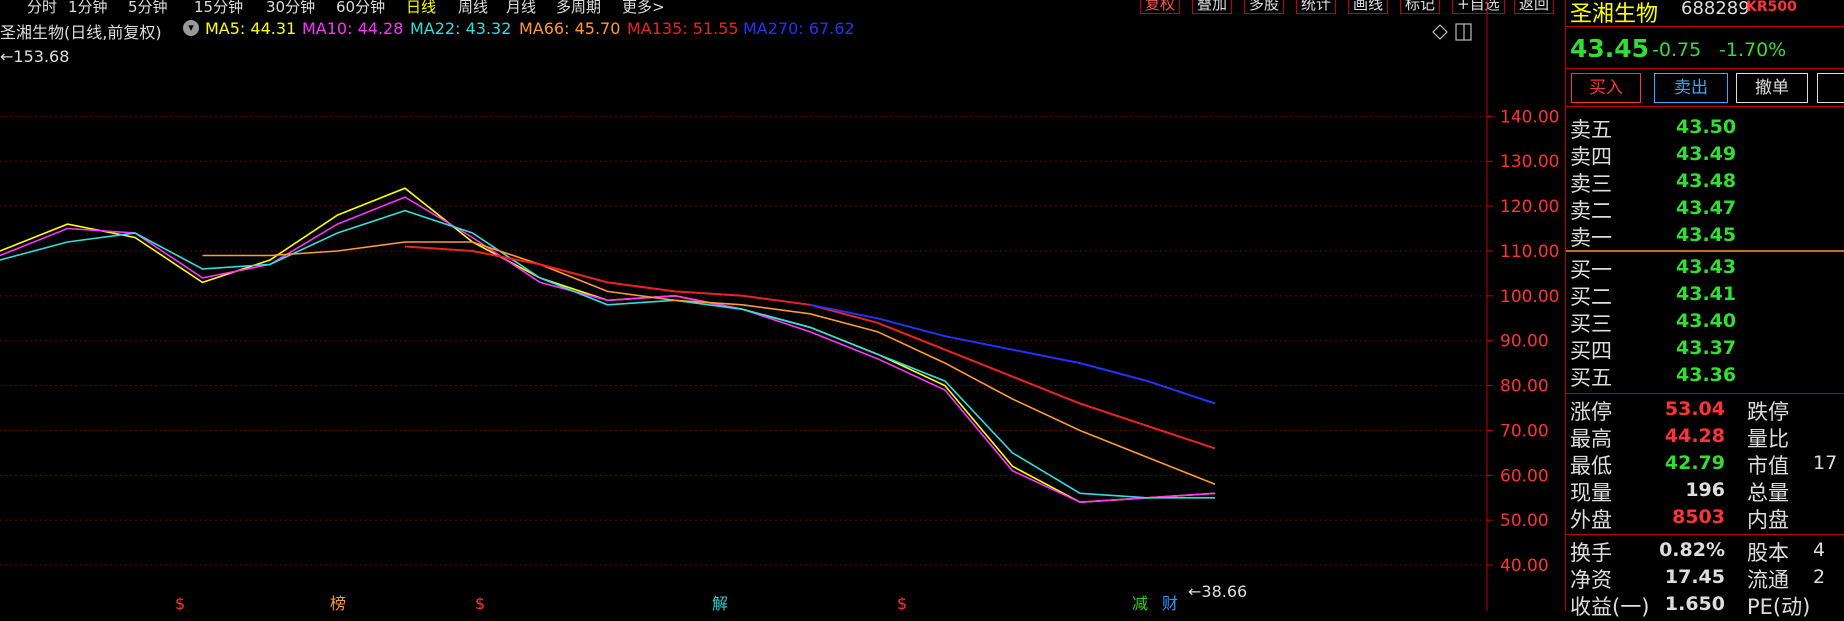 Image resolution: width=1844 pixels, height=621 pixels. I want to click on legend-title: 圣湘生物(日线,前复权), so click(81, 32).